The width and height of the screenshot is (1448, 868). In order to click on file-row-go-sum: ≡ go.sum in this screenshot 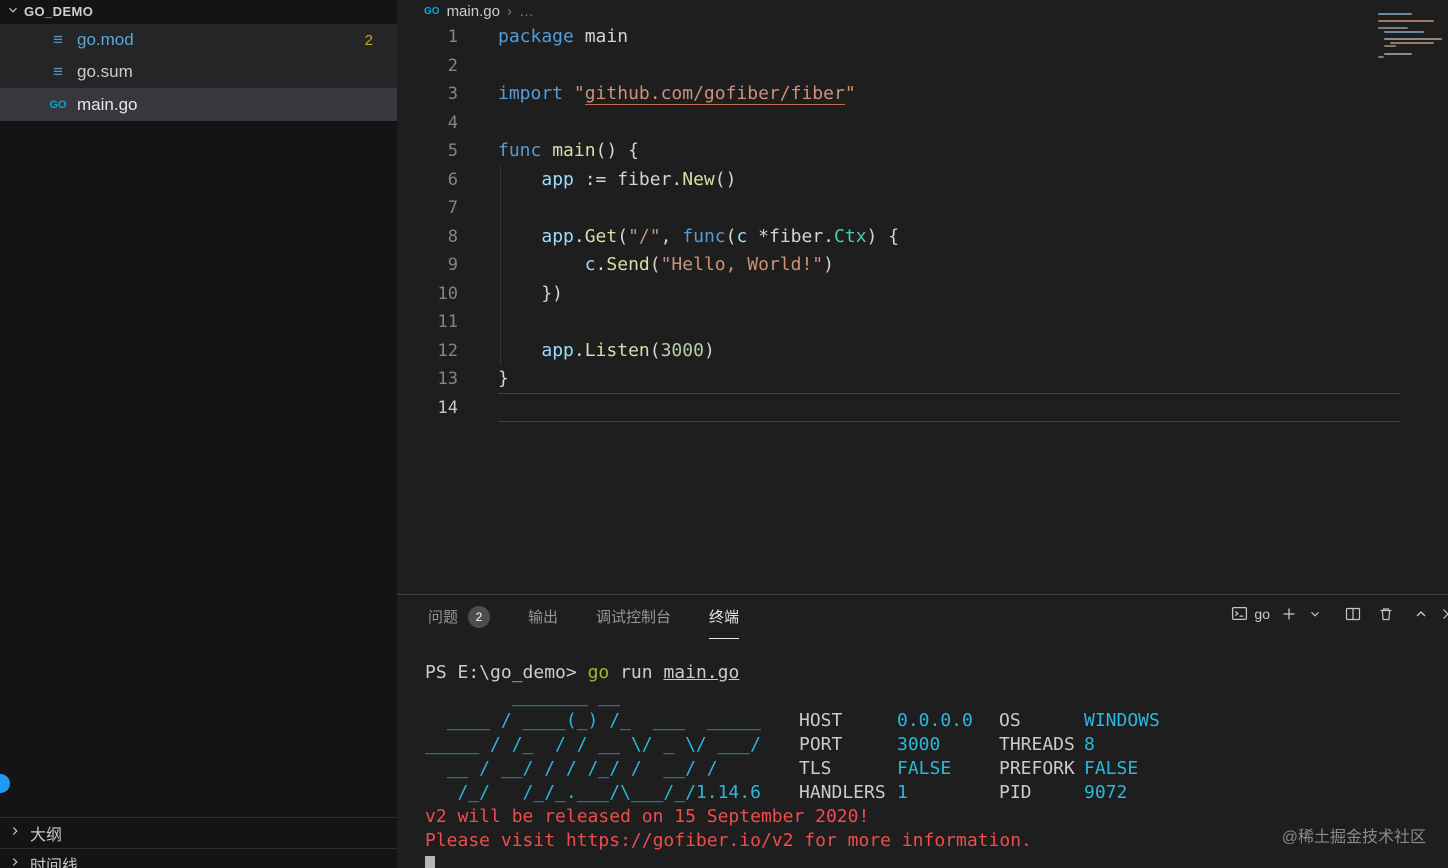, I will do `click(198, 72)`.